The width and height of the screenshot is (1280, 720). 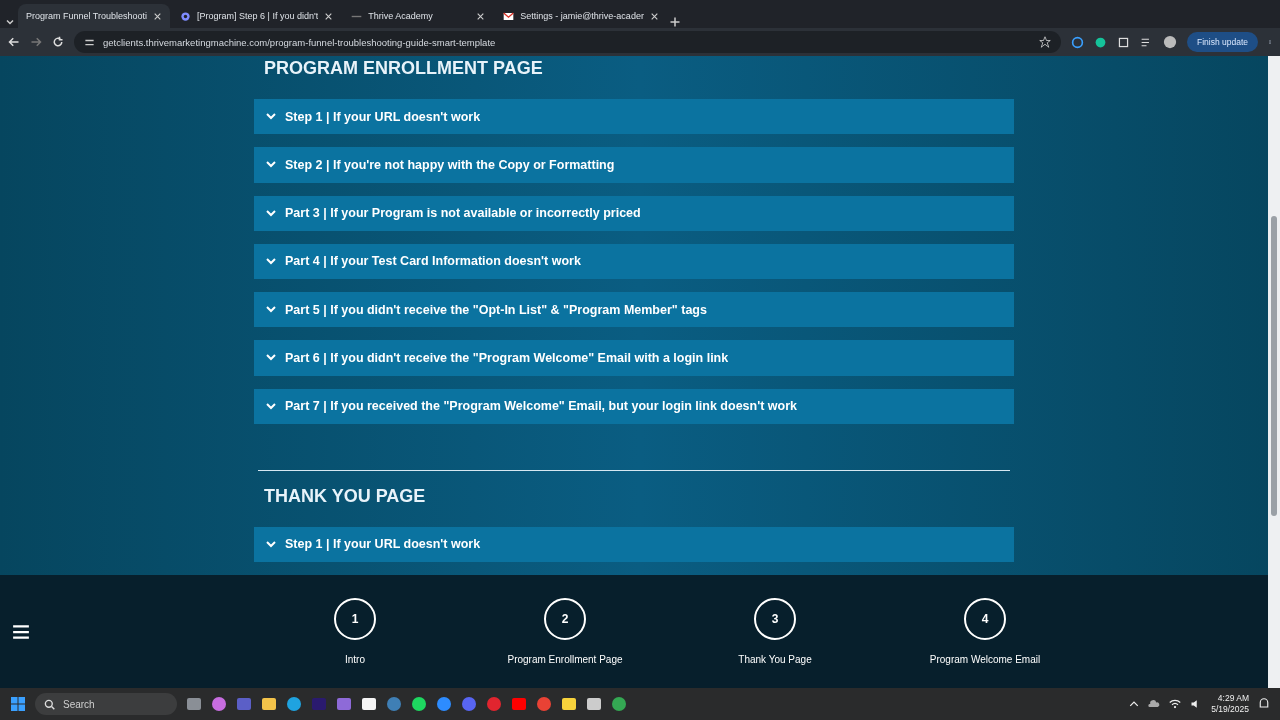 I want to click on browser-tab: Program Funnel Troubleshooti, so click(x=94, y=16).